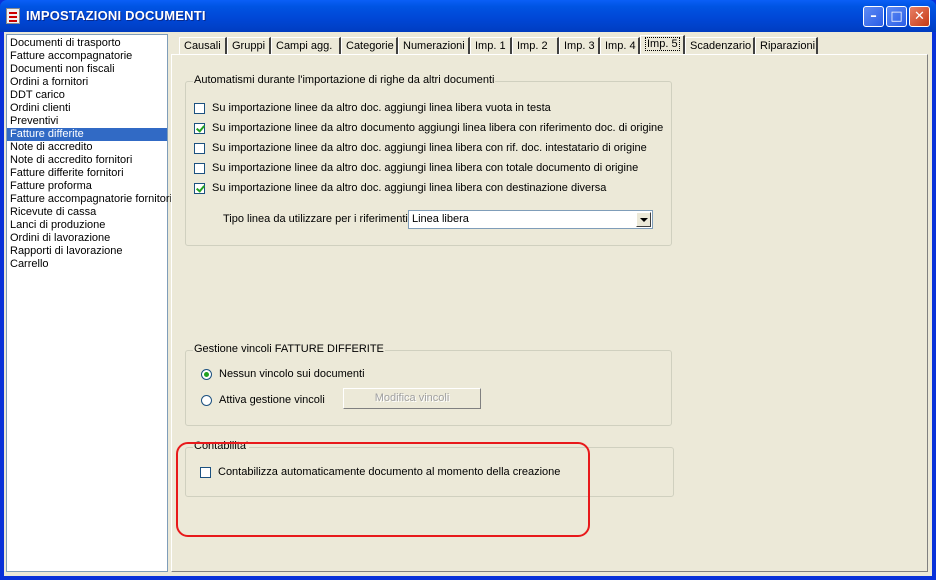 This screenshot has width=936, height=580. I want to click on tab-label: Causali, so click(202, 46).